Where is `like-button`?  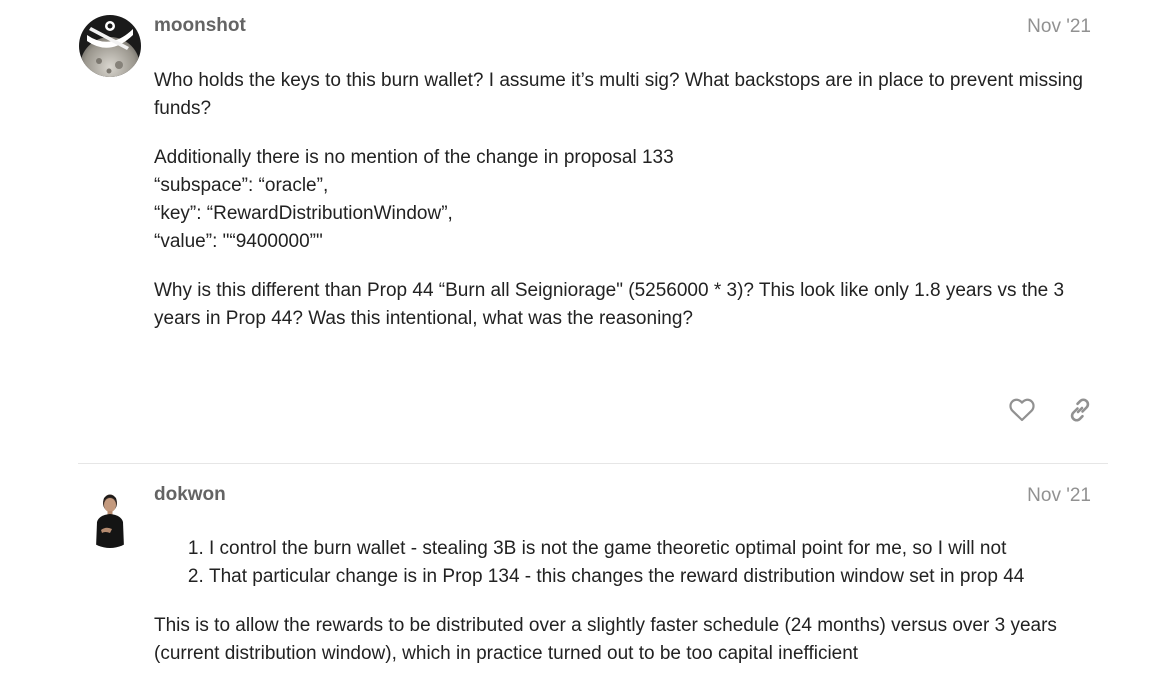
like-button is located at coordinates (1022, 410).